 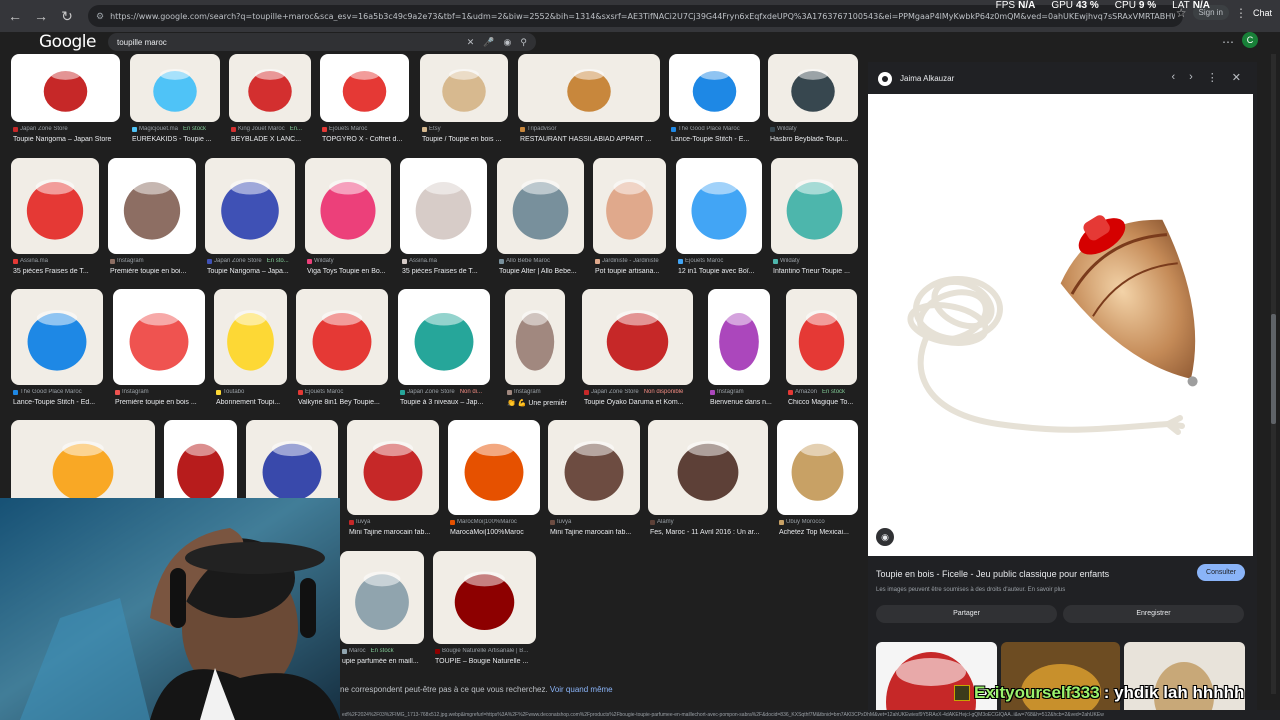 I want to click on site-info-icon: ⚙, so click(x=100, y=16).